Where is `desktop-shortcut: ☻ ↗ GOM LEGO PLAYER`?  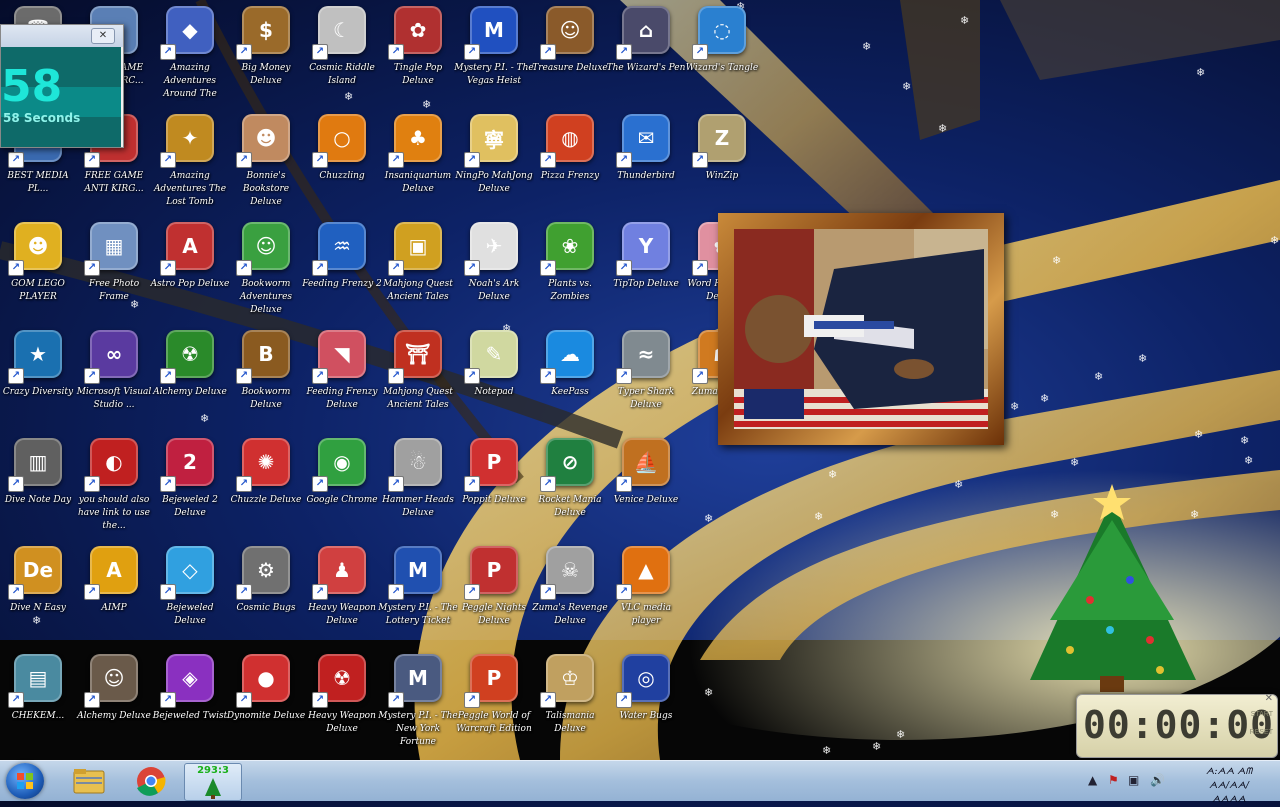 desktop-shortcut: ☻ ↗ GOM LEGO PLAYER is located at coordinates (38, 274).